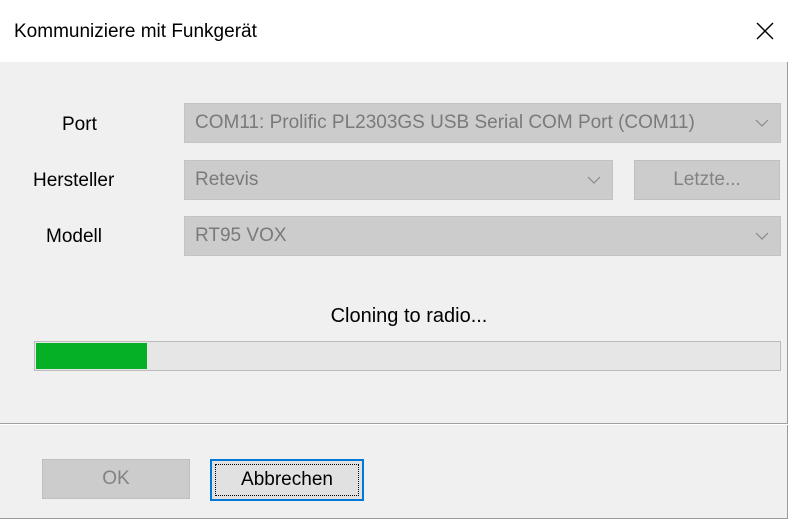 This screenshot has width=789, height=520. I want to click on cancel-button-label: Abbrechen, so click(287, 479).